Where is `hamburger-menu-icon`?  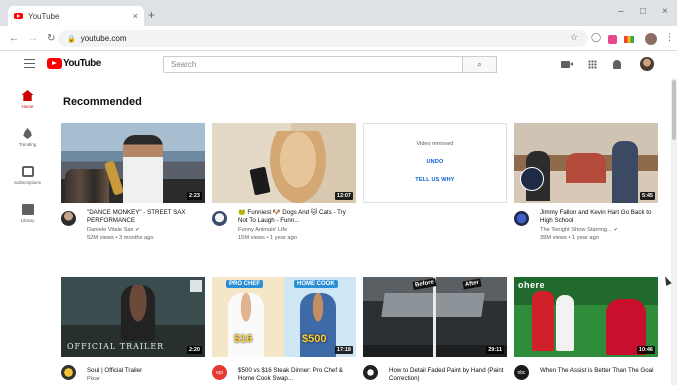 hamburger-menu-icon is located at coordinates (29, 63).